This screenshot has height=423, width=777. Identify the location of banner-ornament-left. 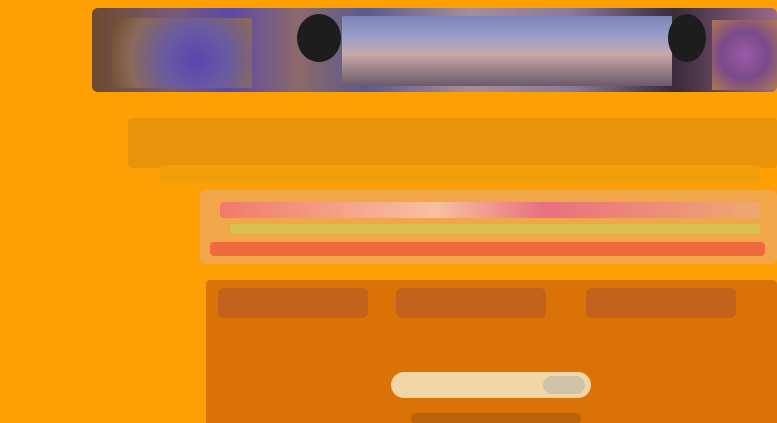
(319, 38).